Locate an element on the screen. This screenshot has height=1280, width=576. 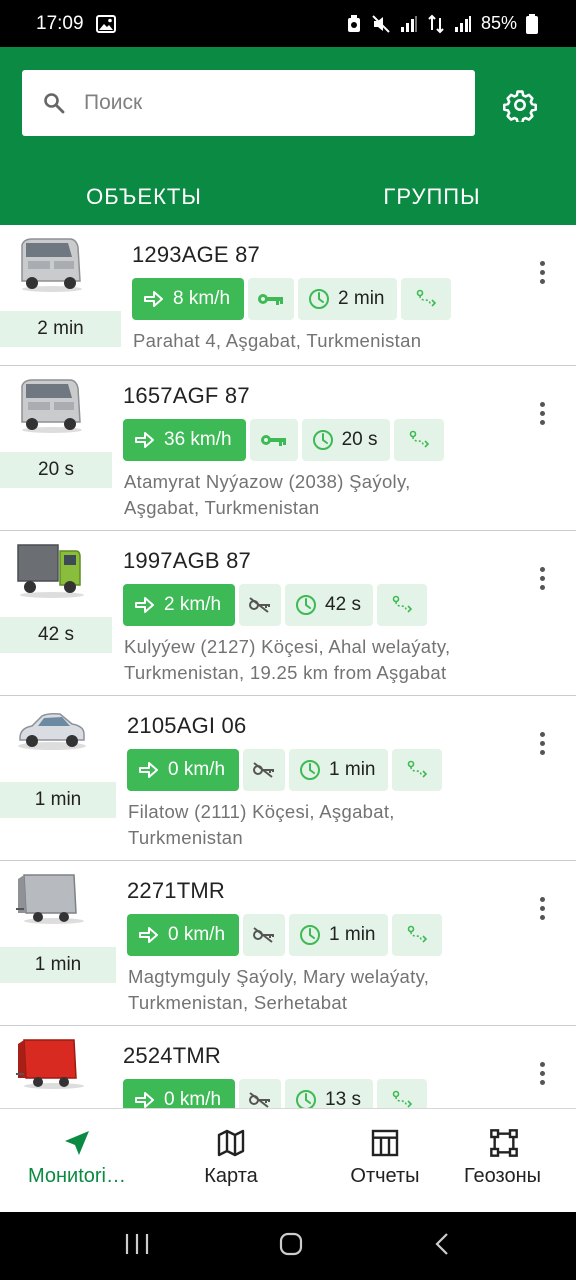
speed-chip: 8 km/h is located at coordinates (188, 299).